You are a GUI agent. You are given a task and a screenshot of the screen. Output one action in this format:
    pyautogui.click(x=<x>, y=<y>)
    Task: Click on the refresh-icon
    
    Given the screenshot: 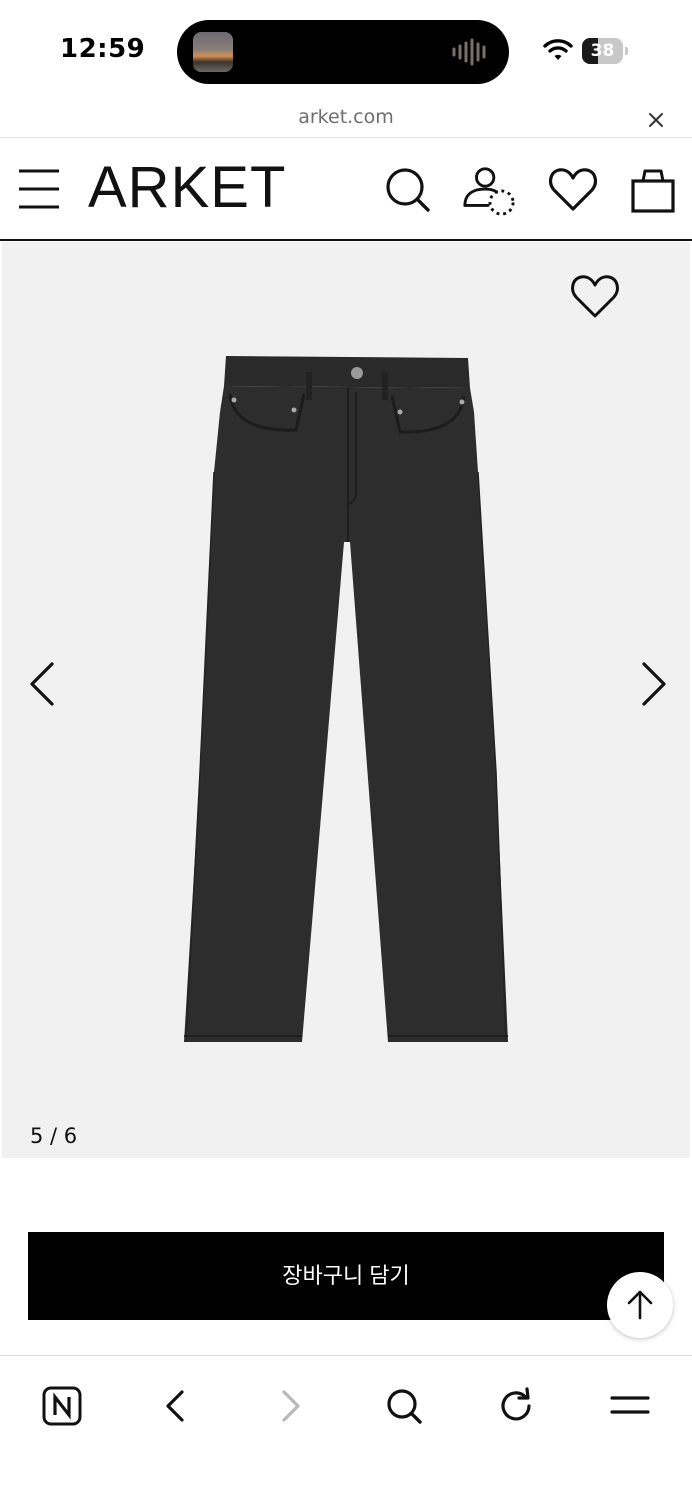 What is the action you would take?
    pyautogui.click(x=516, y=1404)
    